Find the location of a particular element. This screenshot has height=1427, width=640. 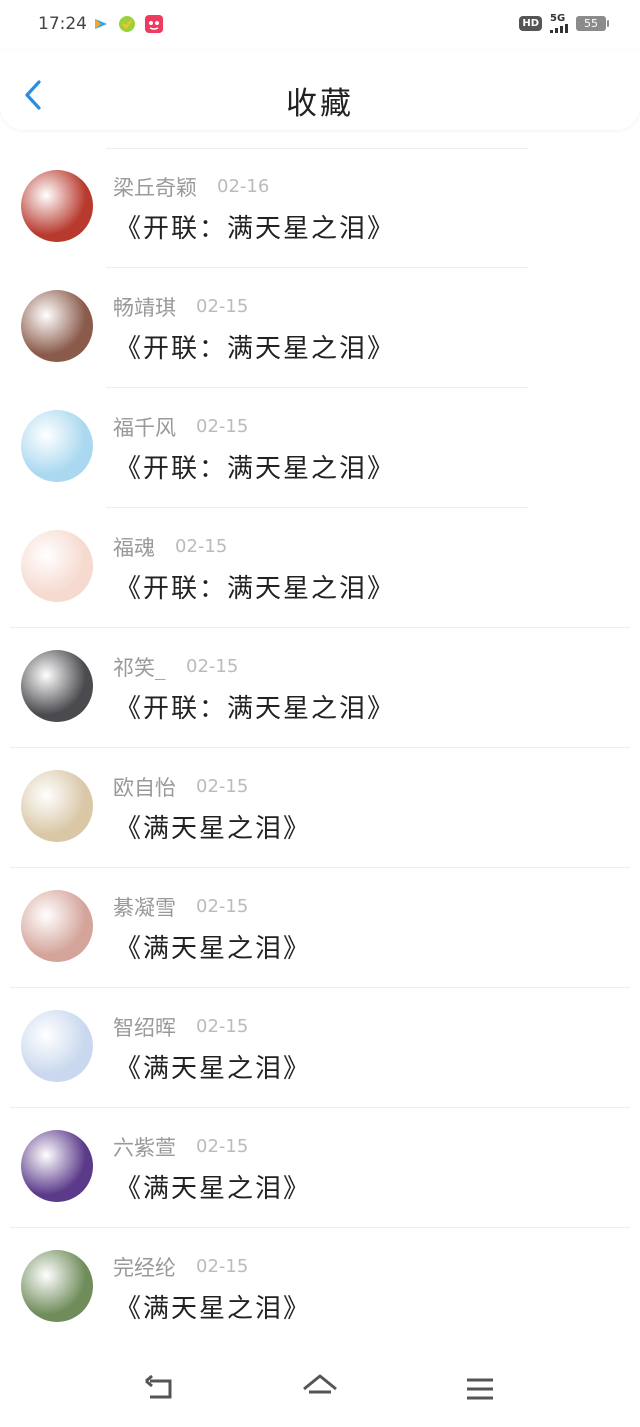

list-item: 綦凝雪 02-15 《满天星之泪》 is located at coordinates (320, 928).